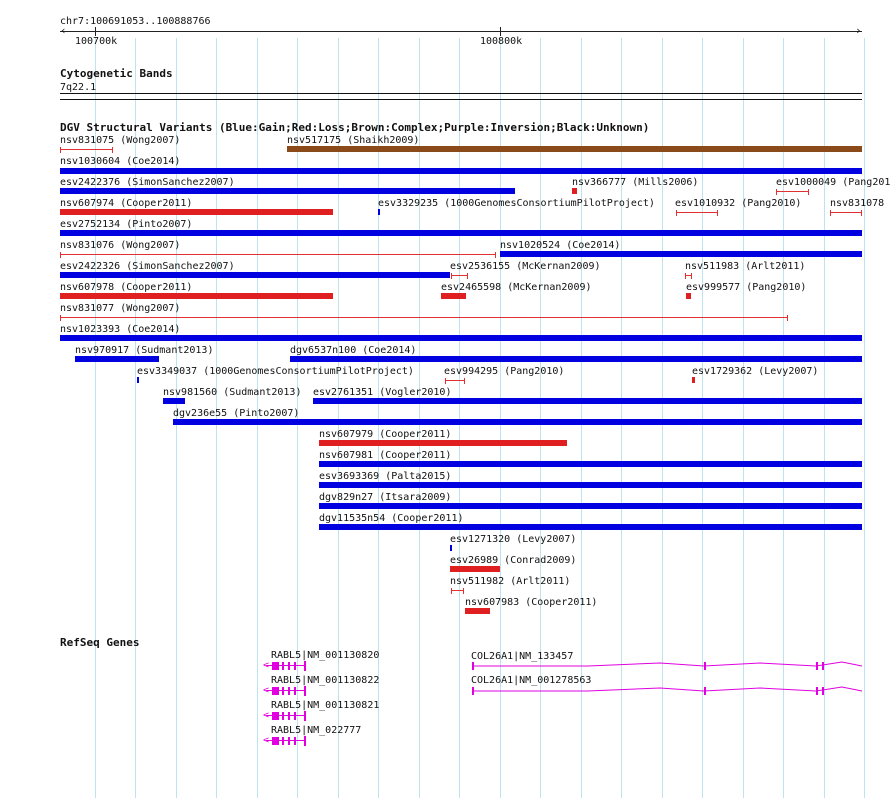 This screenshot has height=798, width=890. I want to click on variant-label: esv26989 (Conrad2009), so click(513, 560).